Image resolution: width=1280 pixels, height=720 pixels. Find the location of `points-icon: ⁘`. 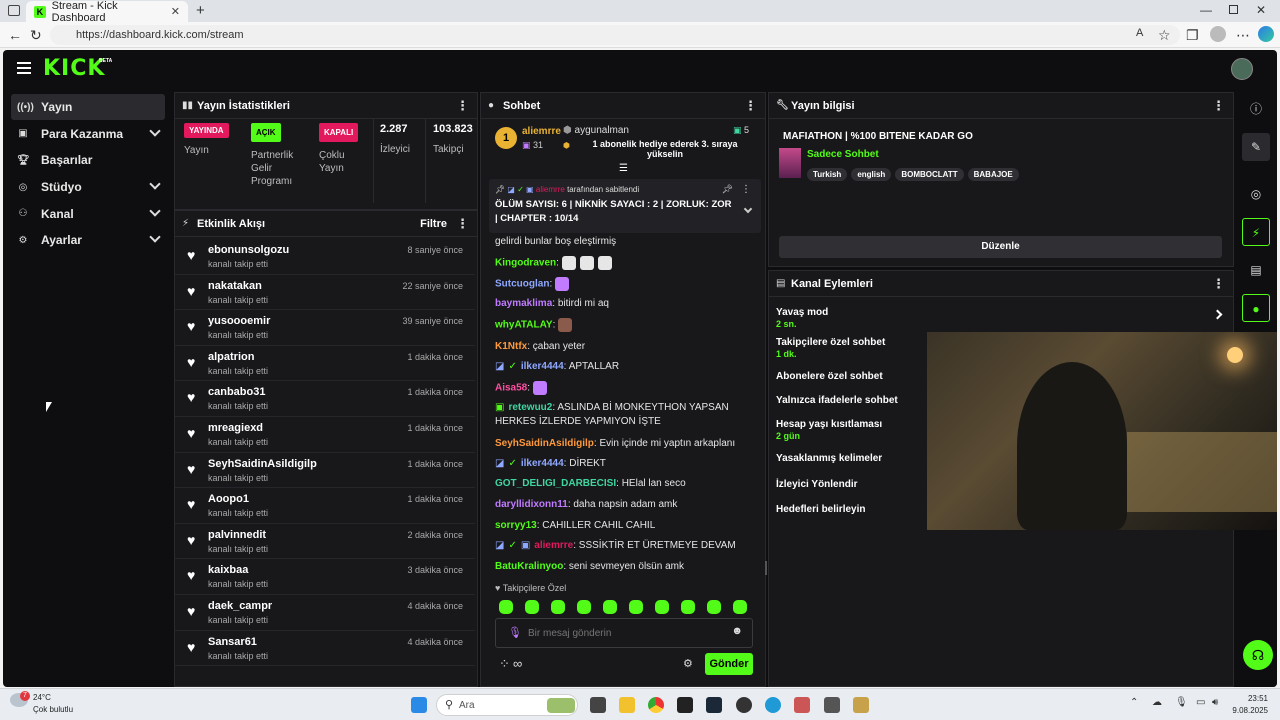

points-icon: ⁘ is located at coordinates (504, 664).